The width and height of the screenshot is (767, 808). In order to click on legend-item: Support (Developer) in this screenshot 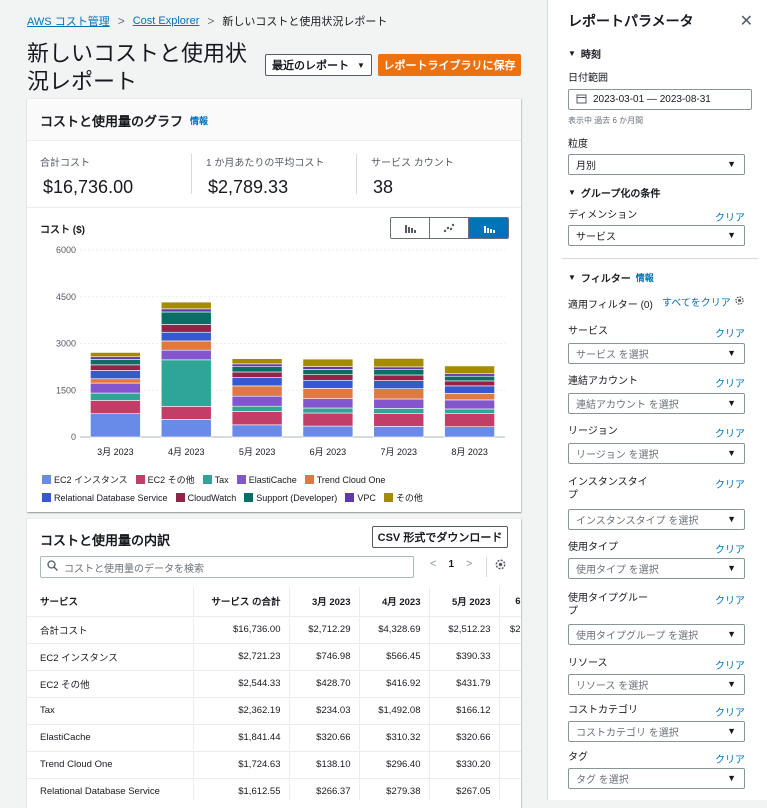, I will do `click(290, 497)`.